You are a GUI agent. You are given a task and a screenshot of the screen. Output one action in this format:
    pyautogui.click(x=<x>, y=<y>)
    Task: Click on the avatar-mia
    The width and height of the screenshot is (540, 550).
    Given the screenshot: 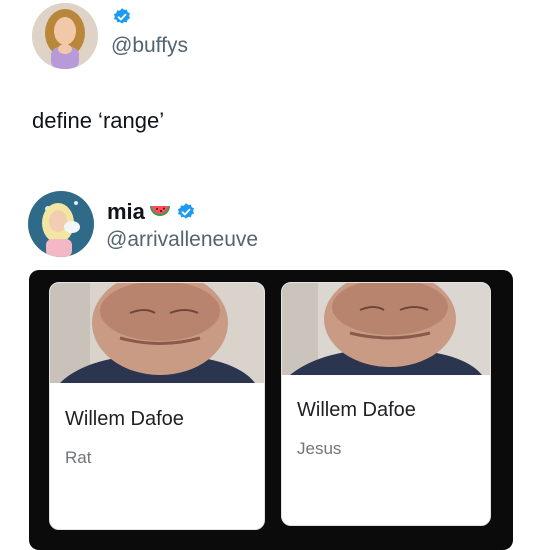 What is the action you would take?
    pyautogui.click(x=61, y=224)
    